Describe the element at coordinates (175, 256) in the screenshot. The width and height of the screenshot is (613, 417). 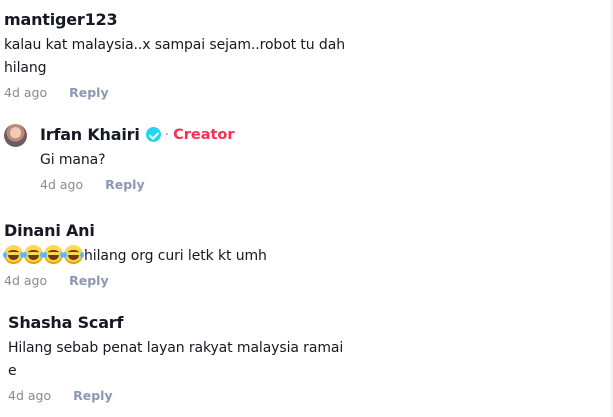
I see `comment-text: hilang org curi letk kt umh` at that location.